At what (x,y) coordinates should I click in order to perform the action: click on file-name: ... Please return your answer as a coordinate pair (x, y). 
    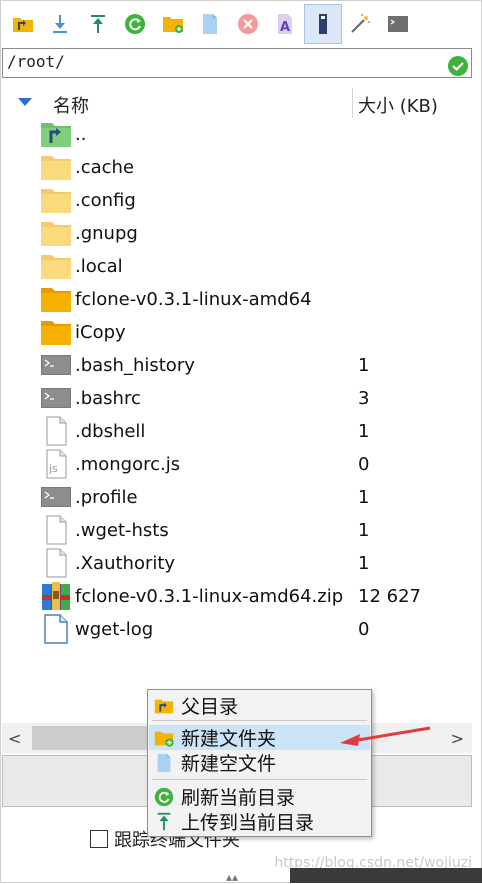
    Looking at the image, I should click on (81, 134).